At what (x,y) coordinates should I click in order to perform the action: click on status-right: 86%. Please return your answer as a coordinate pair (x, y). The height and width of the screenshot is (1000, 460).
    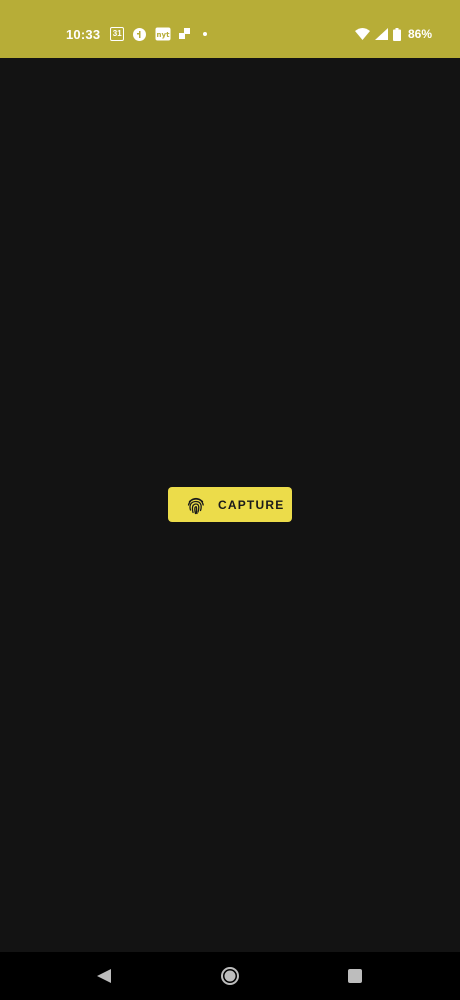
    Looking at the image, I should click on (393, 34).